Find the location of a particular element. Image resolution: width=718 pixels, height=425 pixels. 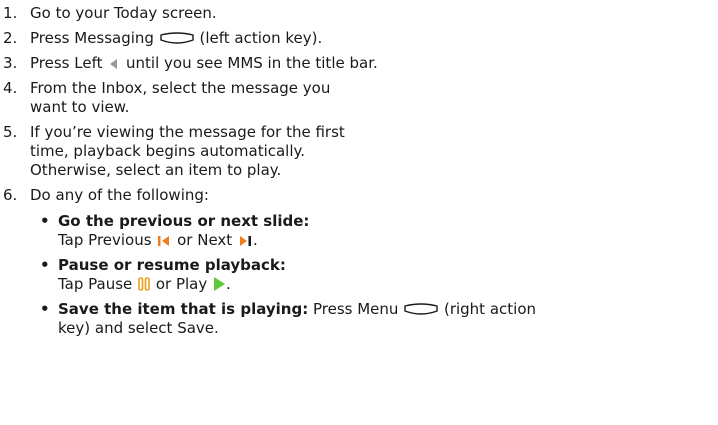

left-action-key-icon is located at coordinates (177, 41).